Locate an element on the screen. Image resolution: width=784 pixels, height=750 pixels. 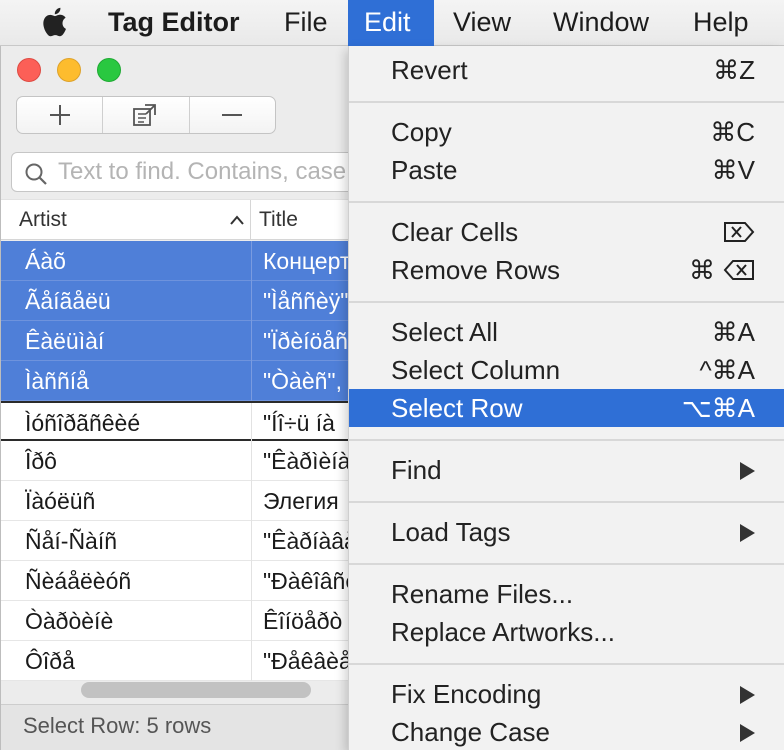
table-row: Ôîðå "Ðåêâèåì" is located at coordinates (181, 661).